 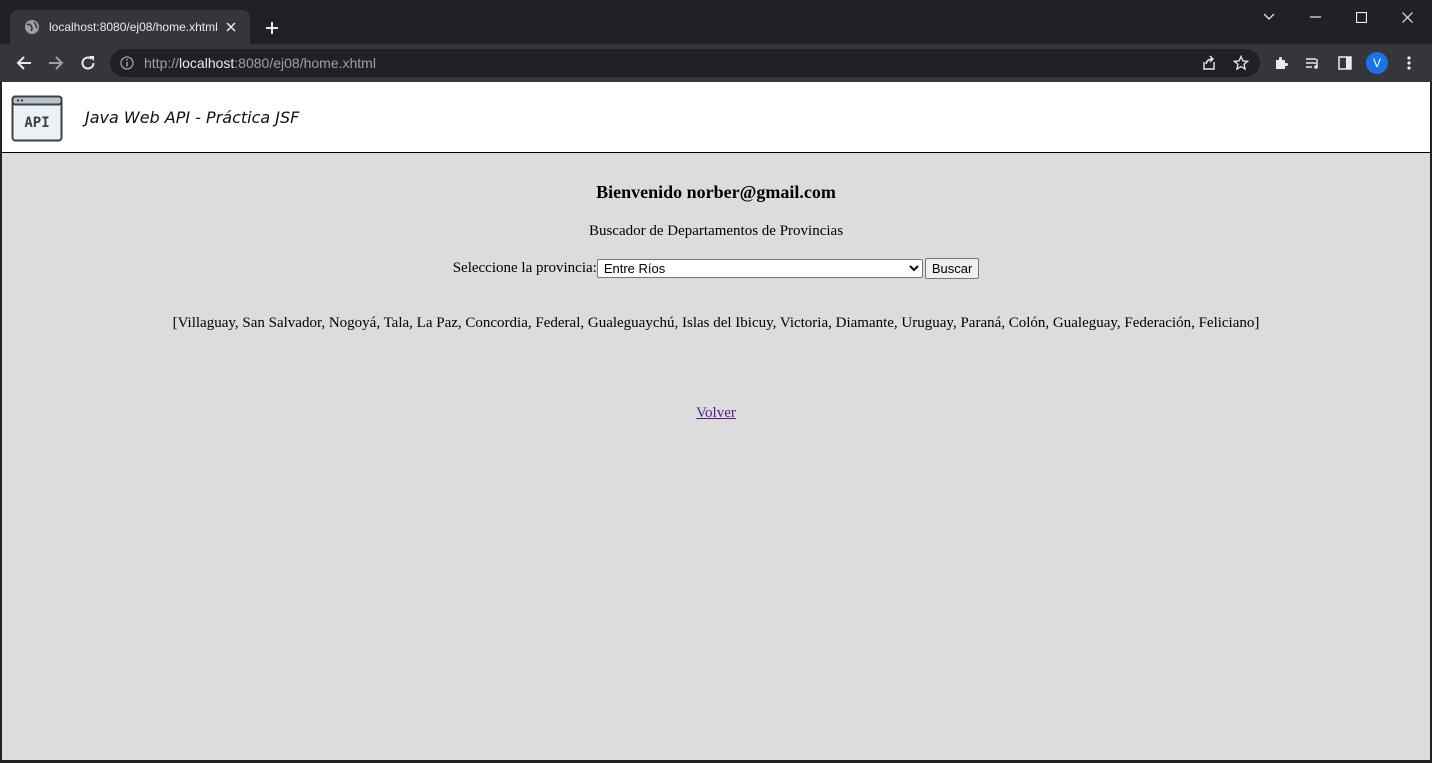 I want to click on browser-tab: localhost:8080/ej08/home.xhtml, so click(x=130, y=27).